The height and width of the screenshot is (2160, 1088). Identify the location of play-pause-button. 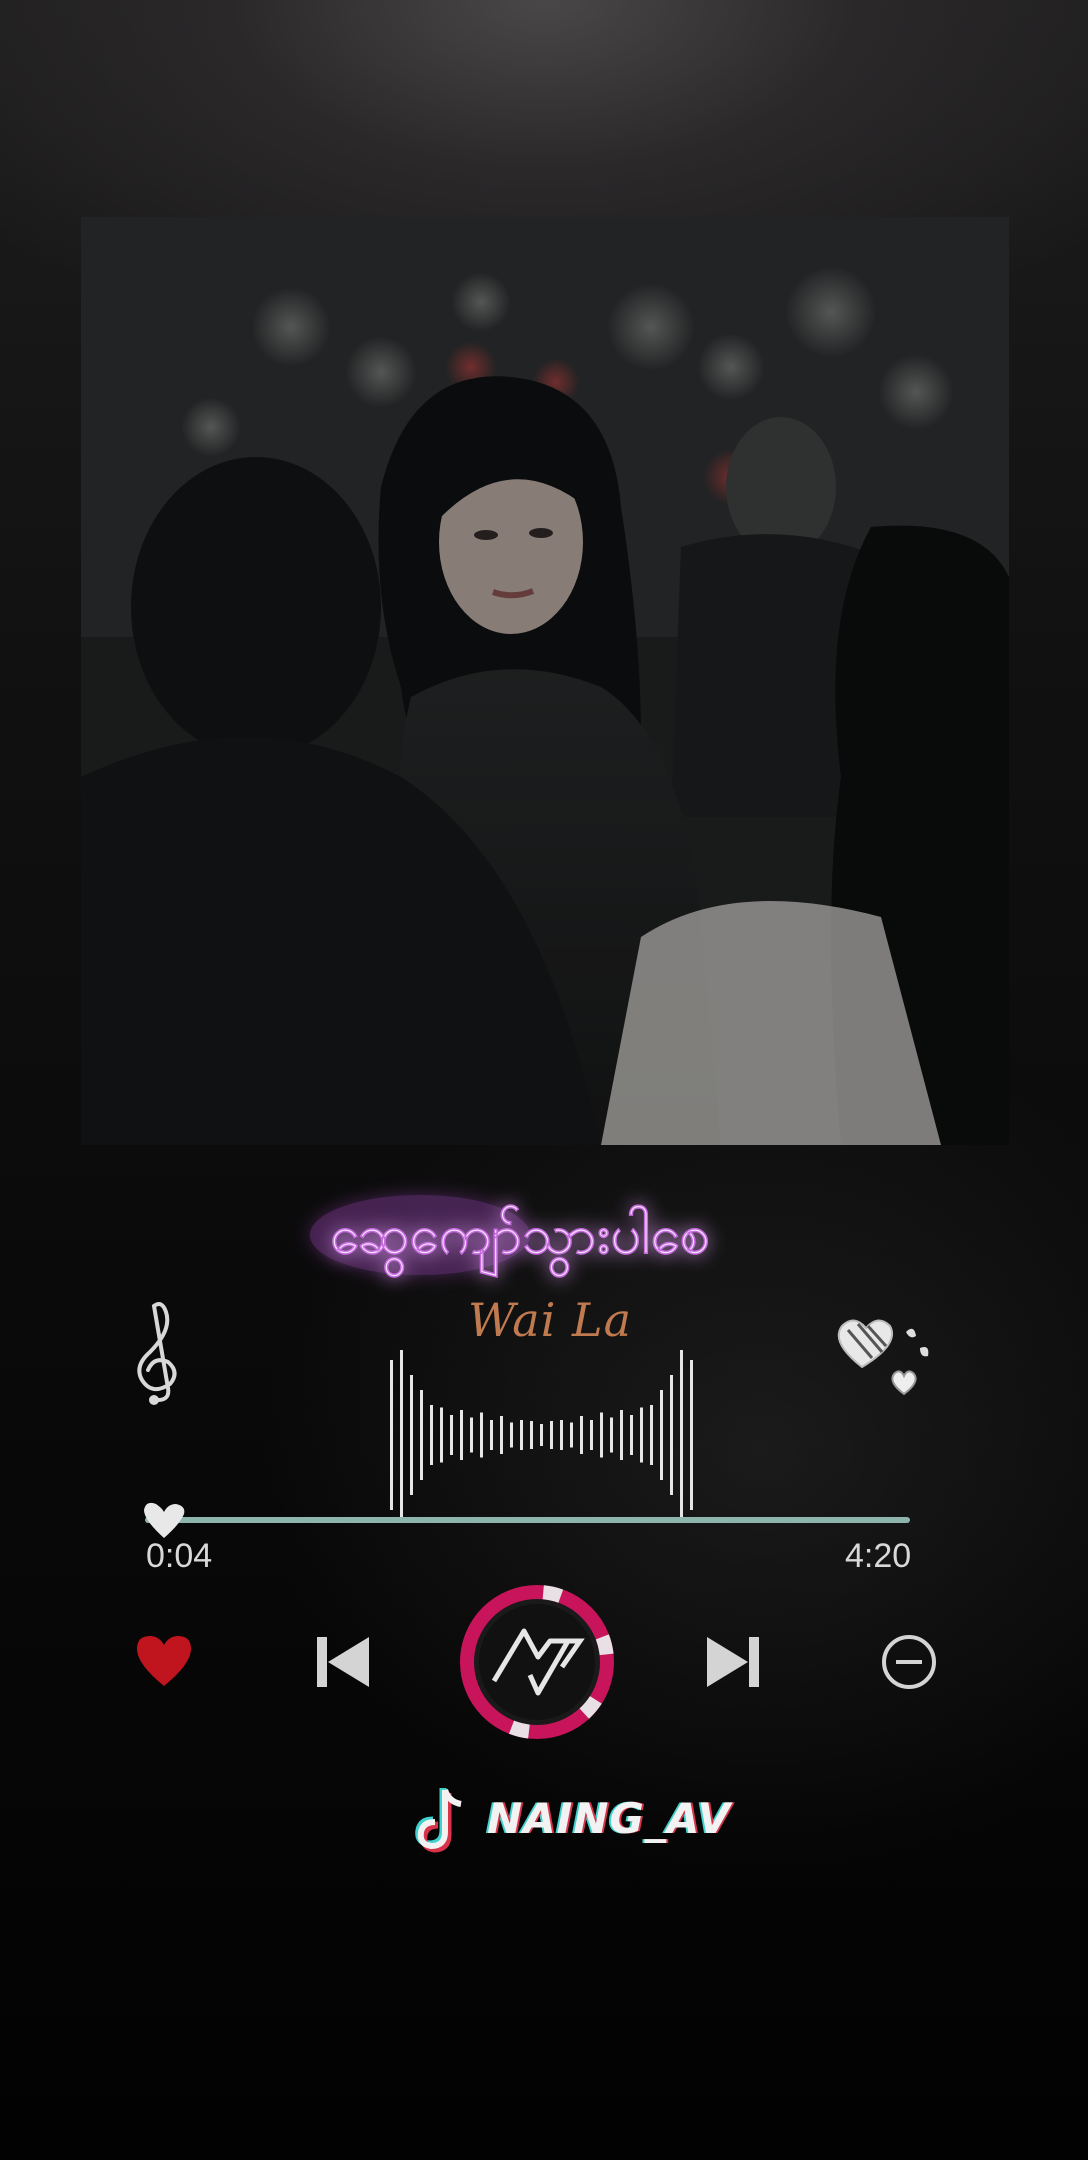
(537, 1662).